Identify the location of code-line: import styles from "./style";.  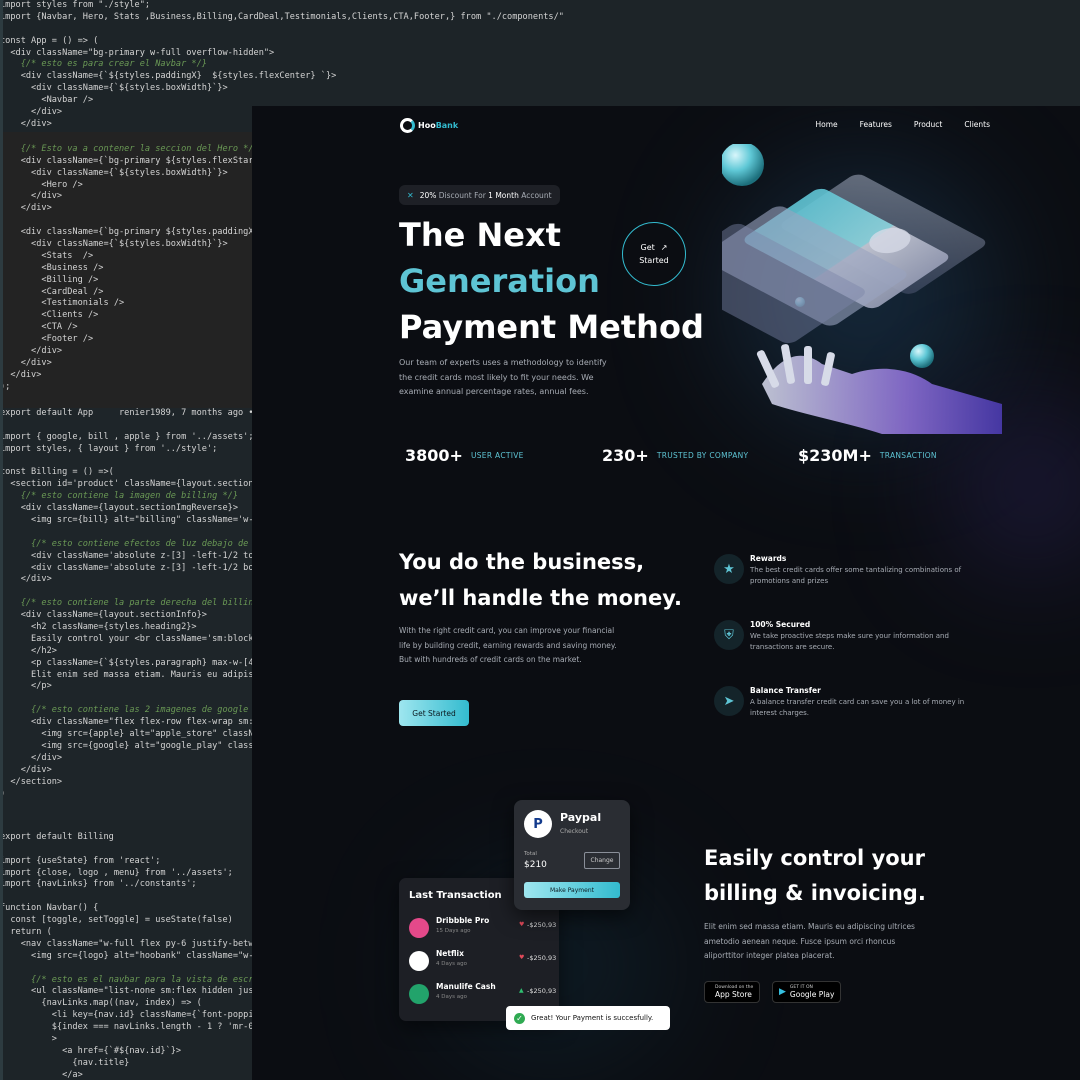
(75, 5).